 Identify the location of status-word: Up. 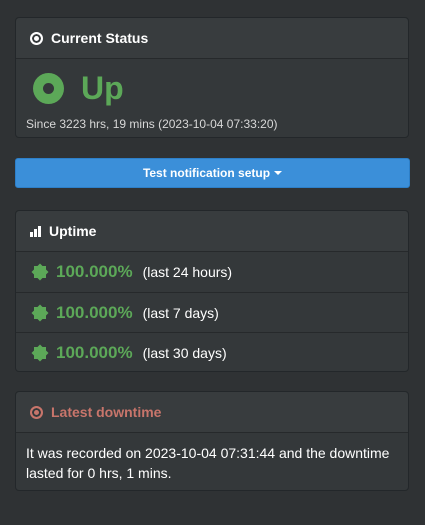
(102, 88).